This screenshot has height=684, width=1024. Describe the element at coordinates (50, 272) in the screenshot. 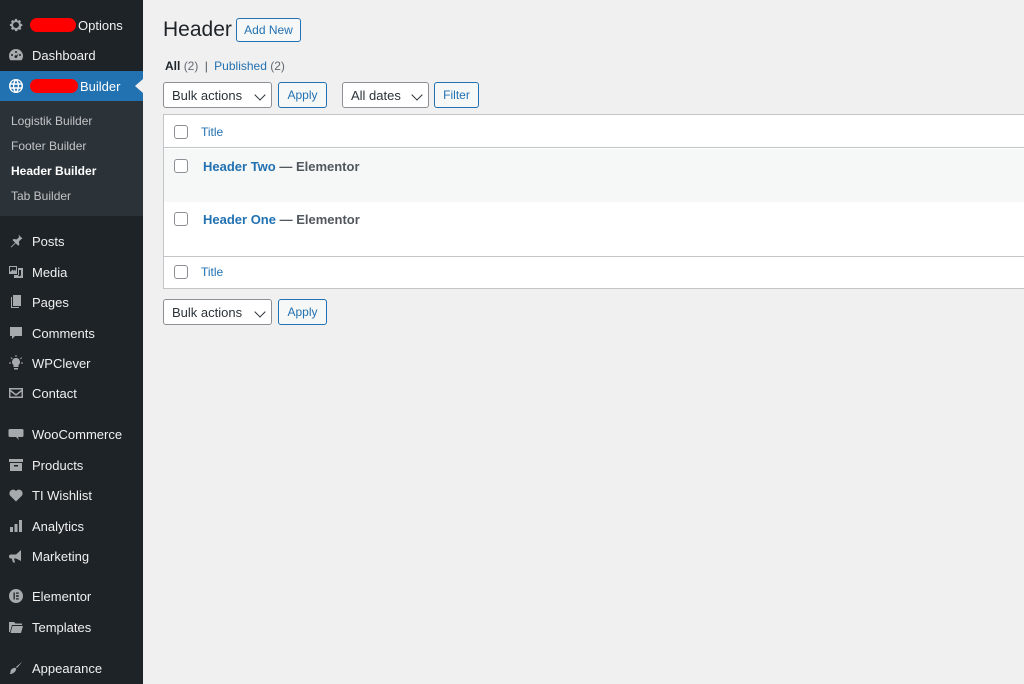

I see `menu-label: Media` at that location.